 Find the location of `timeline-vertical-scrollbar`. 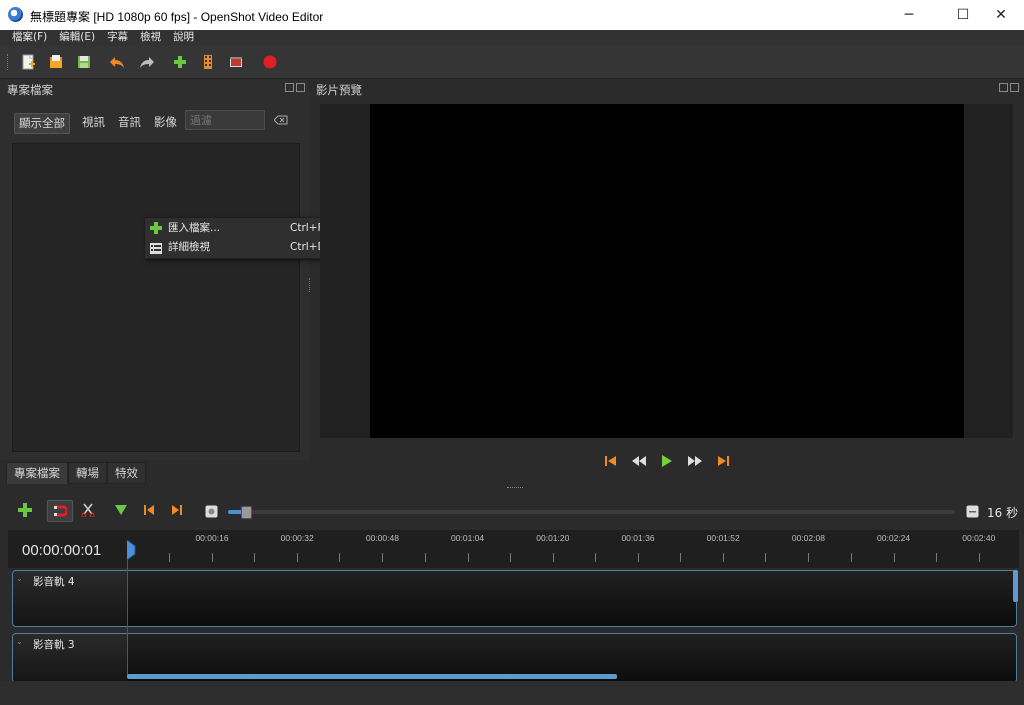

timeline-vertical-scrollbar is located at coordinates (1015, 586).